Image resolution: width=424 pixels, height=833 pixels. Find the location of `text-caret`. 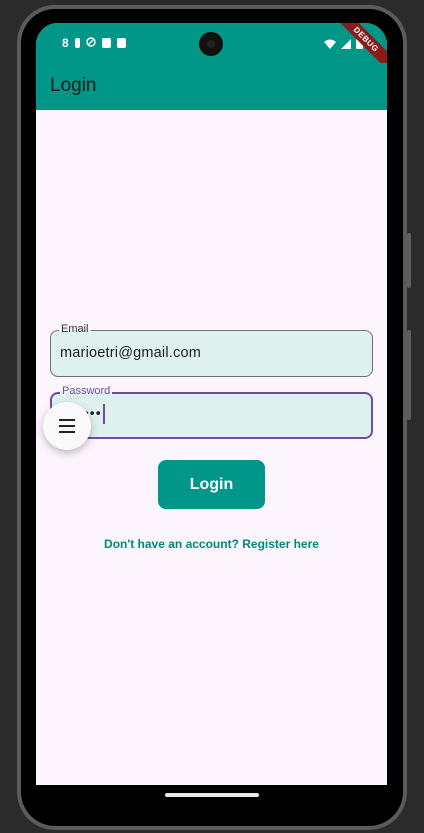

text-caret is located at coordinates (103, 414).